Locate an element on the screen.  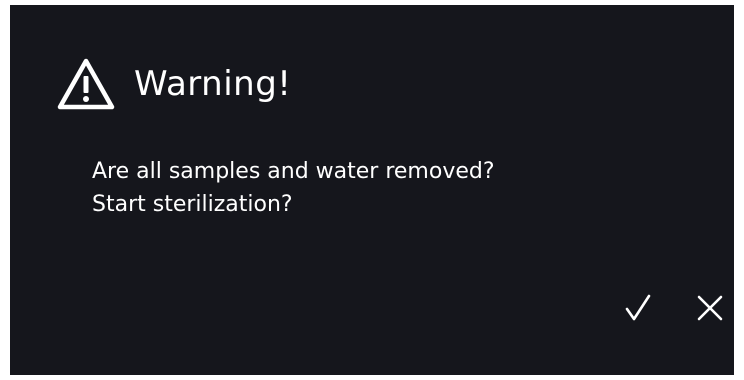
dialog-title: Warning! is located at coordinates (213, 84).